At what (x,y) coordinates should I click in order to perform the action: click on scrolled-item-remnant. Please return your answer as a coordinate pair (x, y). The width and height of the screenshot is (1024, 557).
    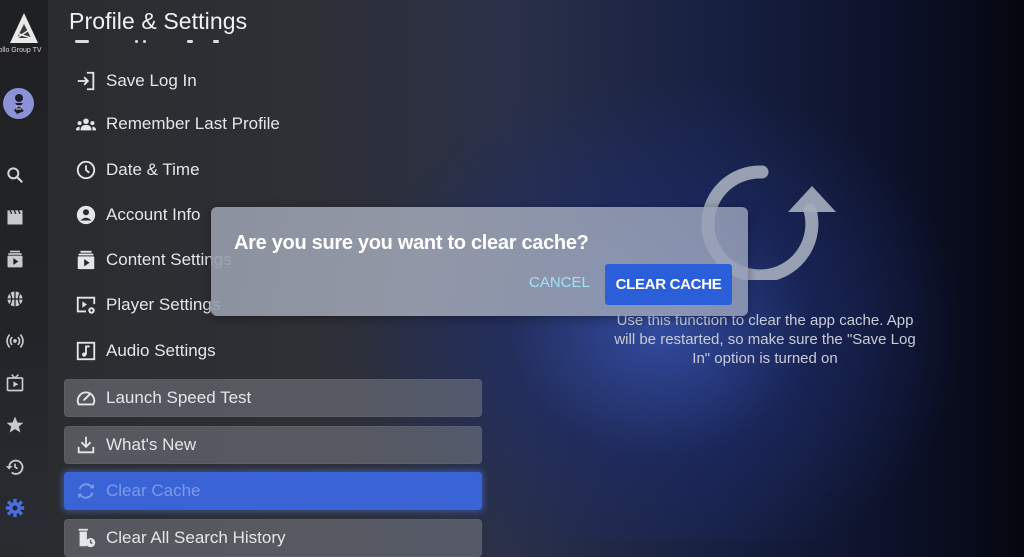
    Looking at the image, I should click on (175, 44).